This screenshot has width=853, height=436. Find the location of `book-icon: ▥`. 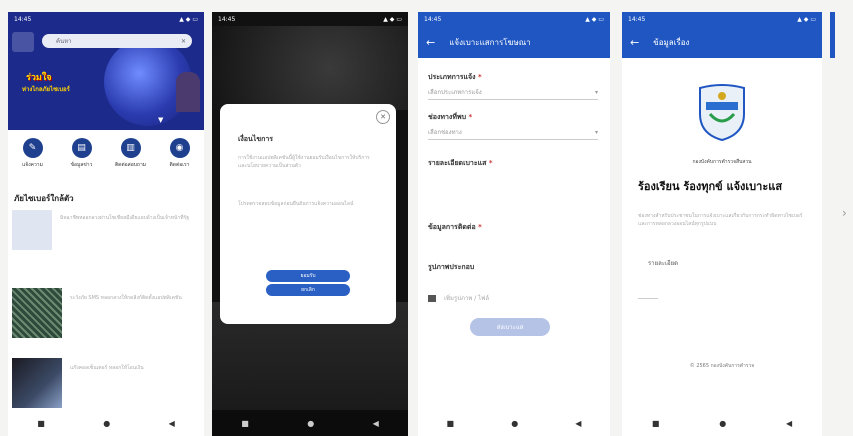

book-icon: ▥ is located at coordinates (130, 148).